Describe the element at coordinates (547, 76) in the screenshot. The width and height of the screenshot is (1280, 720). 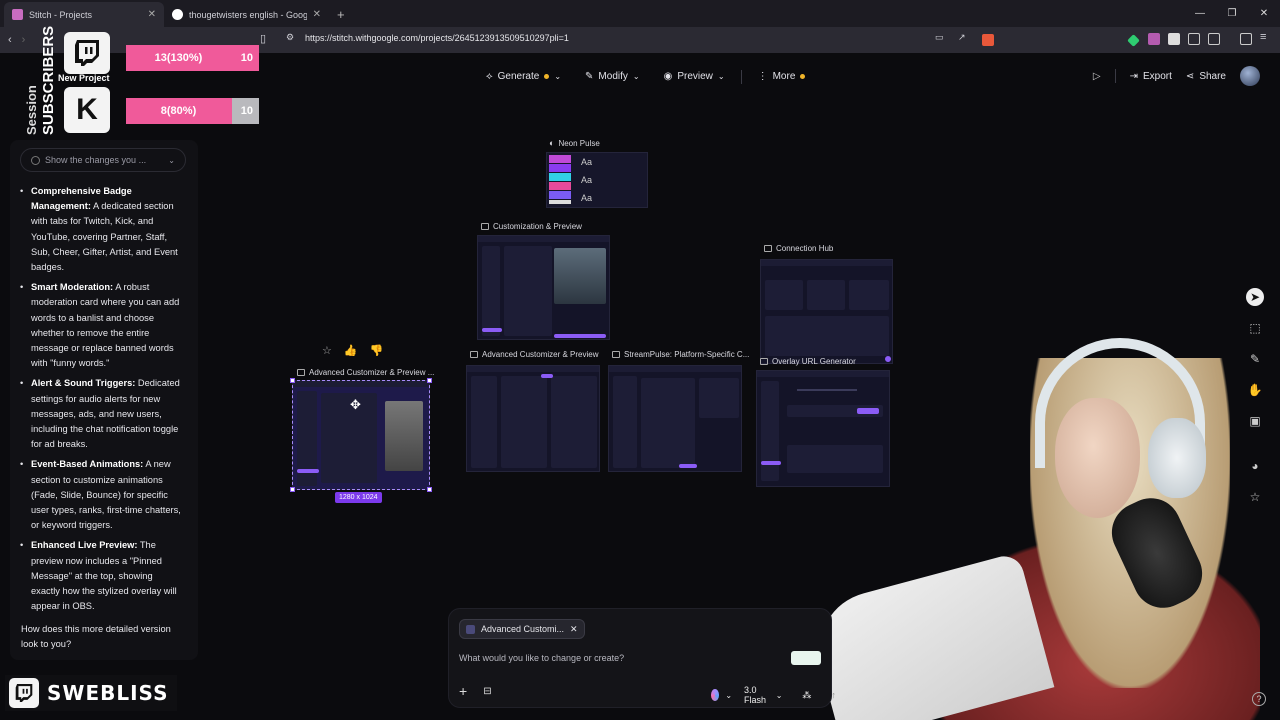
I see `generate-status-dot` at that location.